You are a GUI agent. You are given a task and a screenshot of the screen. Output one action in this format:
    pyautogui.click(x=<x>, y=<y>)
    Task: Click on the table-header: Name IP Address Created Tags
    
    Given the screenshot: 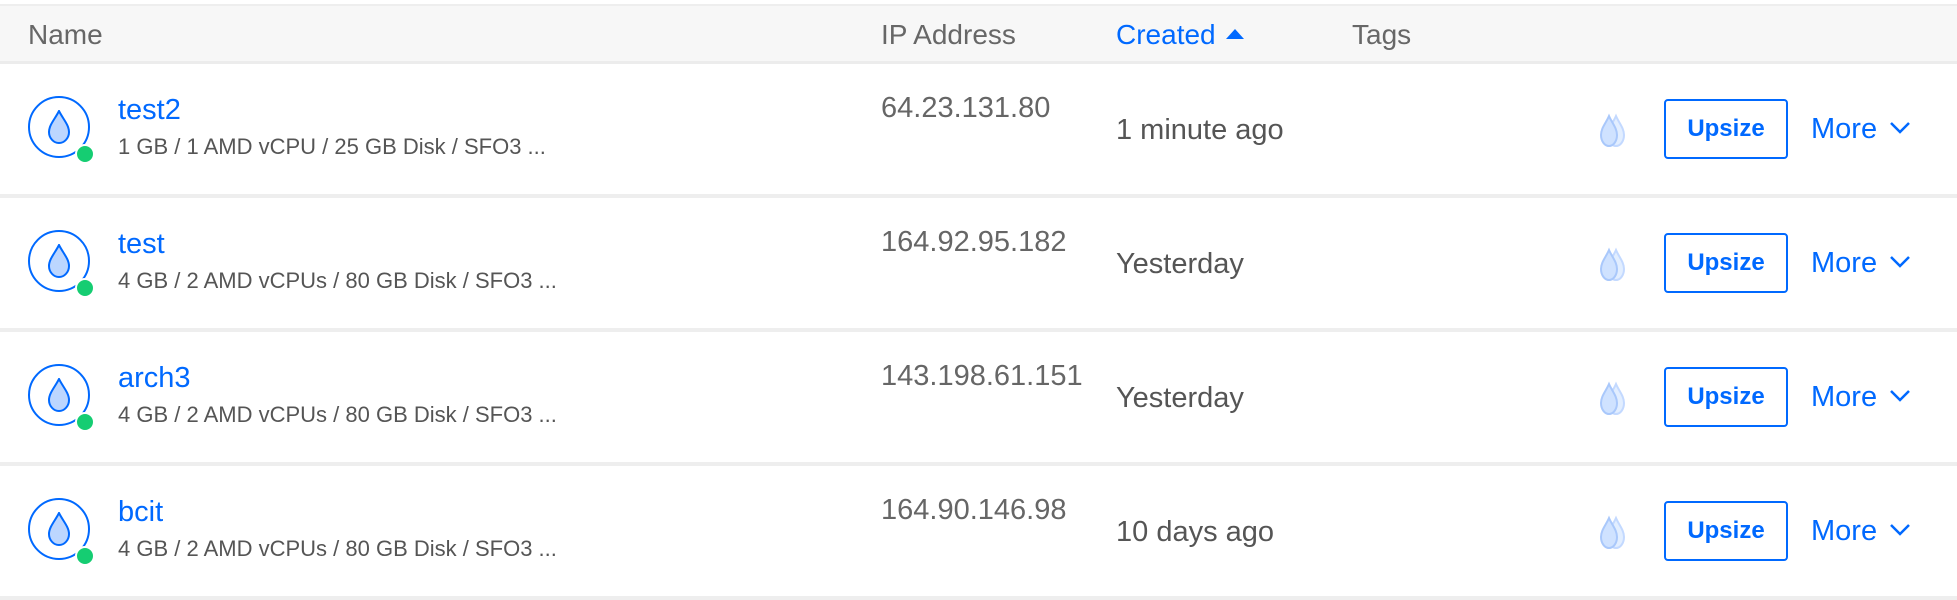 What is the action you would take?
    pyautogui.click(x=978, y=34)
    